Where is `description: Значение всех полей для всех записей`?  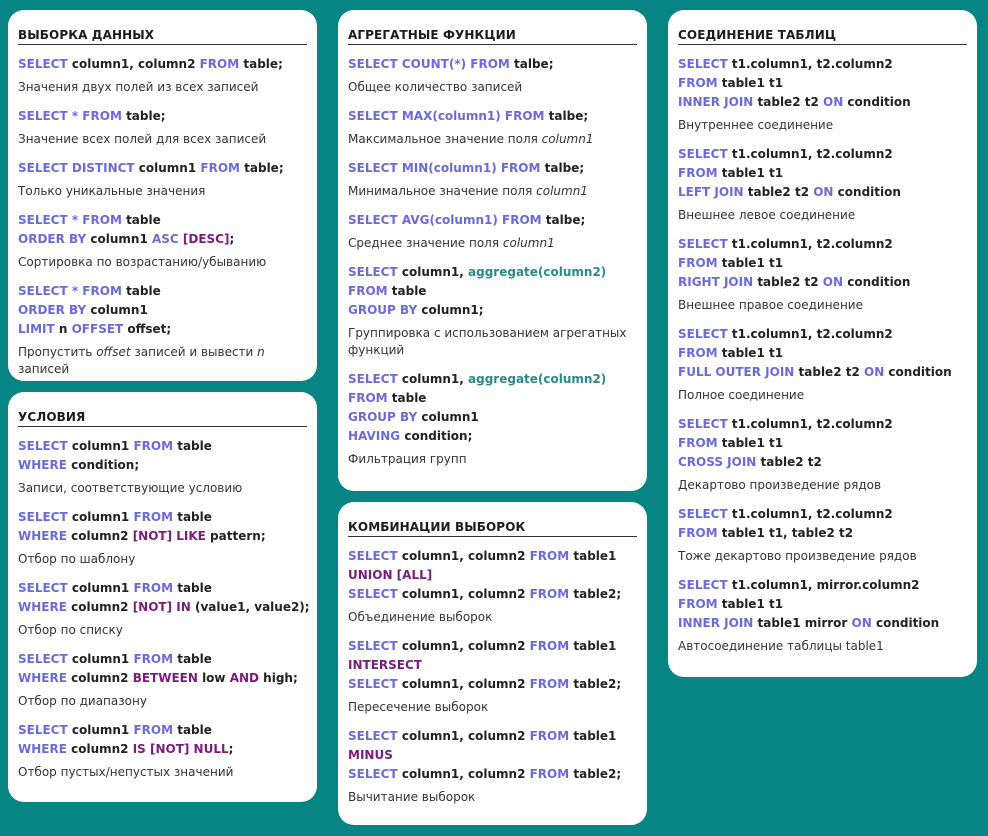 description: Значение всех полей для всех записей is located at coordinates (162, 139).